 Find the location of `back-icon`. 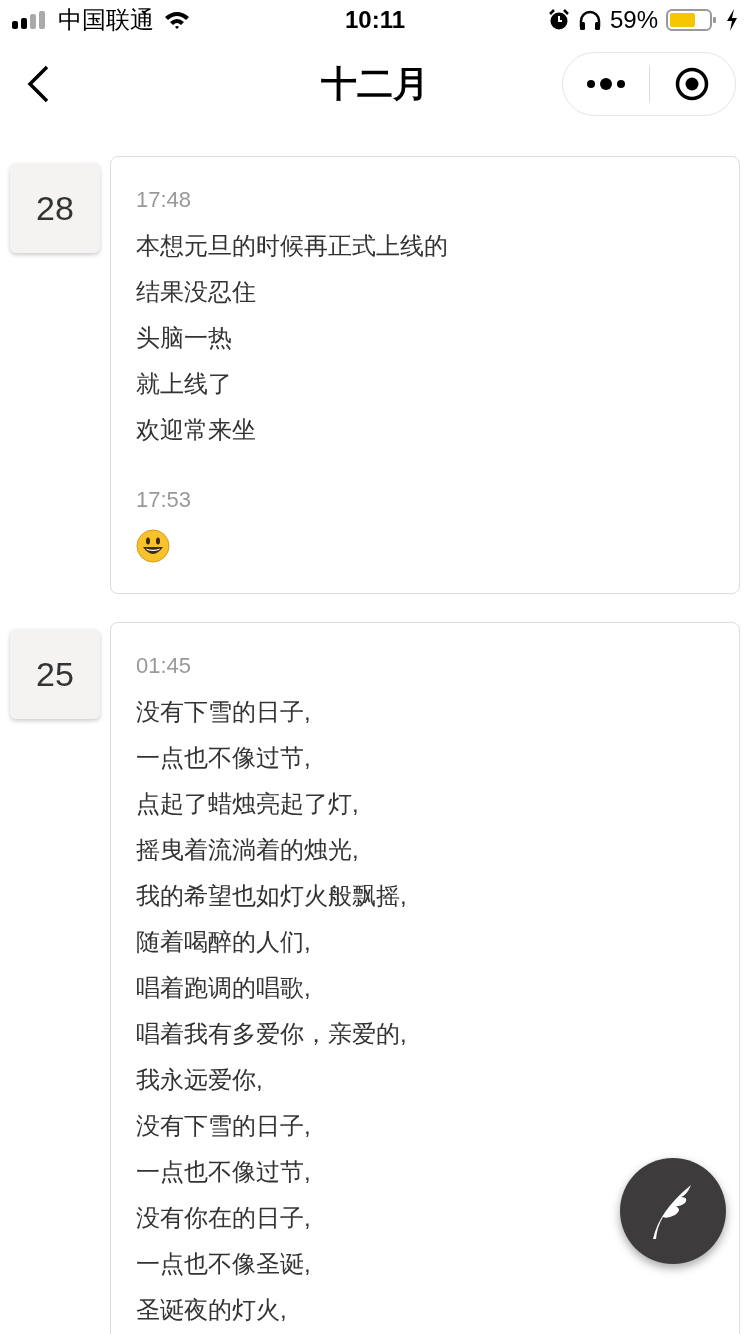

back-icon is located at coordinates (38, 84).